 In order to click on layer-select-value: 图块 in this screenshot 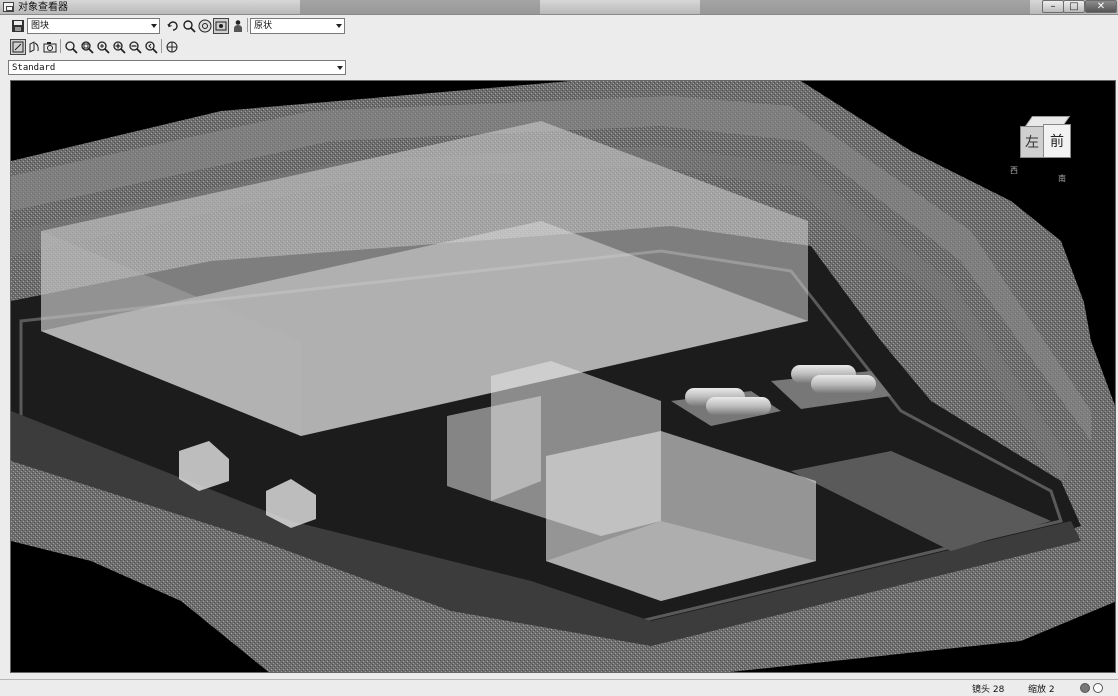, I will do `click(40, 26)`.